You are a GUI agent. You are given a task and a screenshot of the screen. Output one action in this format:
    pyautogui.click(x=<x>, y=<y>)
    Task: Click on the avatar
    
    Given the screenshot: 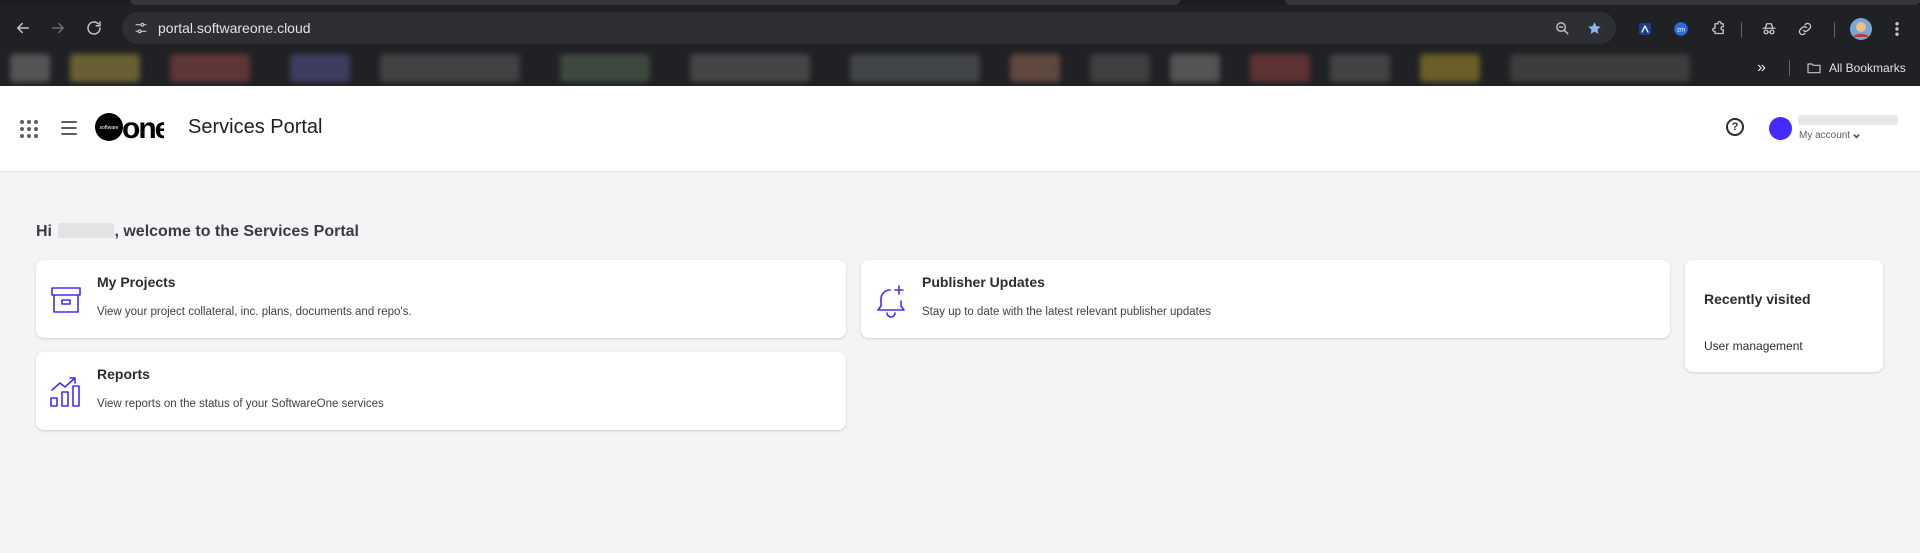 What is the action you would take?
    pyautogui.click(x=1780, y=128)
    